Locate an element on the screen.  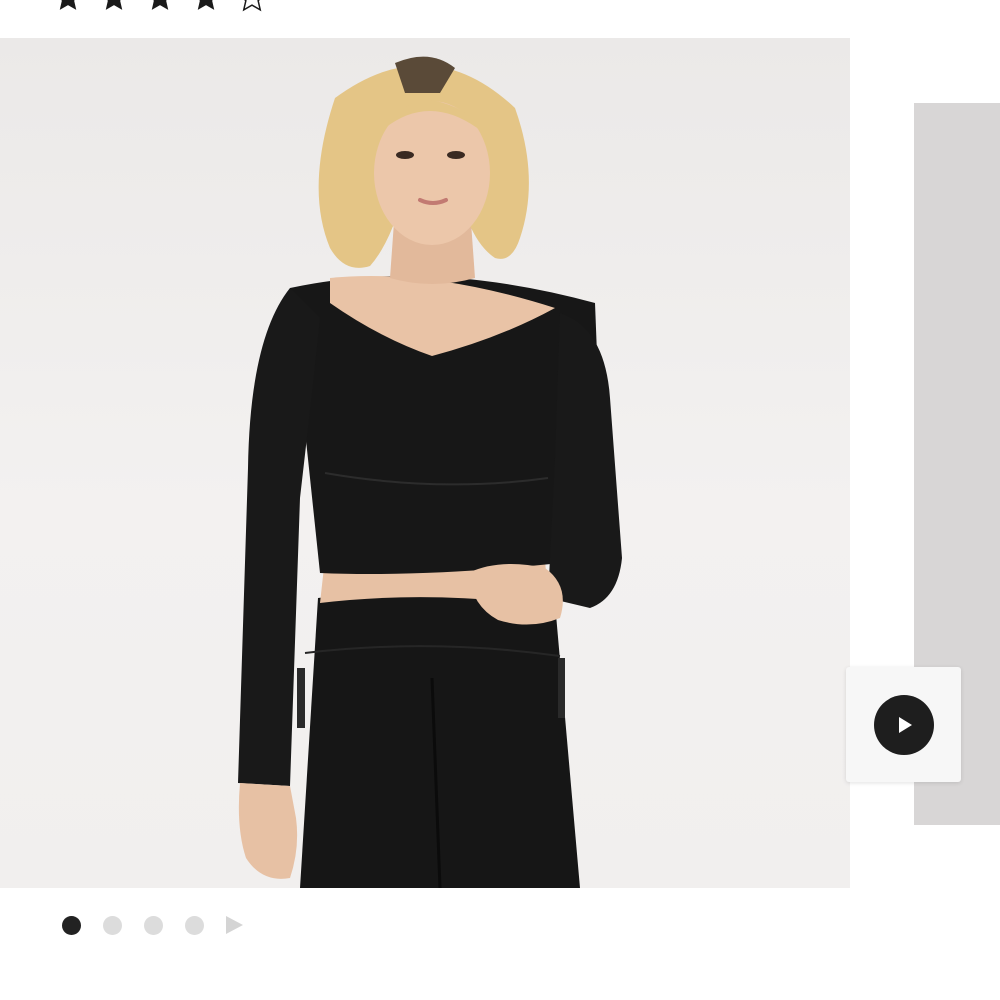
carousel-pagination is located at coordinates (152, 925).